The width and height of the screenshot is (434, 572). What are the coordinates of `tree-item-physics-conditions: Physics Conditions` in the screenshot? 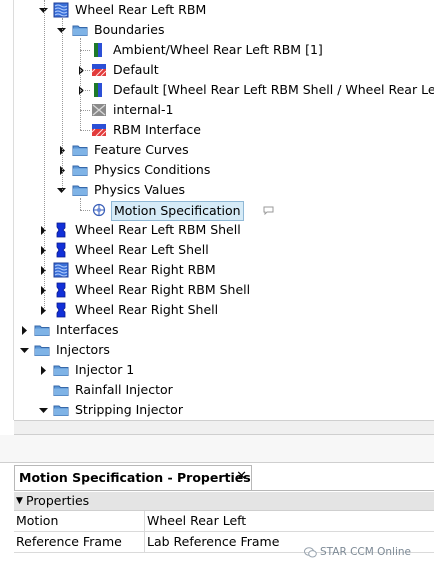 It's located at (217, 170).